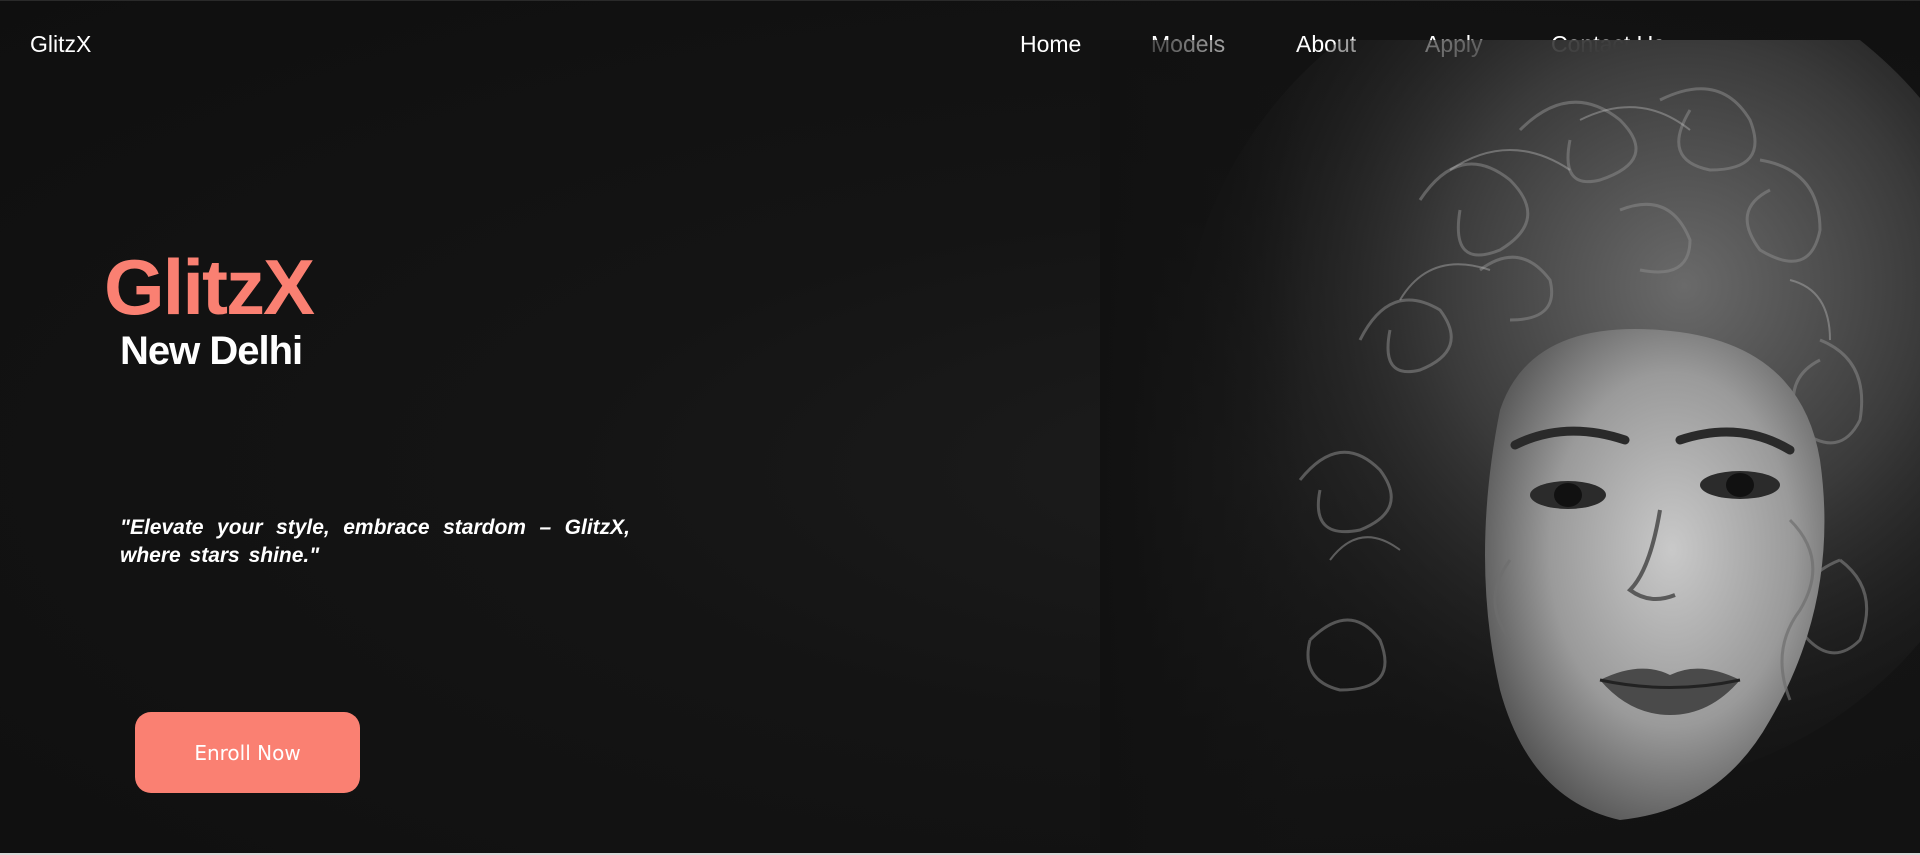 Image resolution: width=1920 pixels, height=855 pixels. I want to click on enroll-now-button: Enroll Now, so click(247, 752).